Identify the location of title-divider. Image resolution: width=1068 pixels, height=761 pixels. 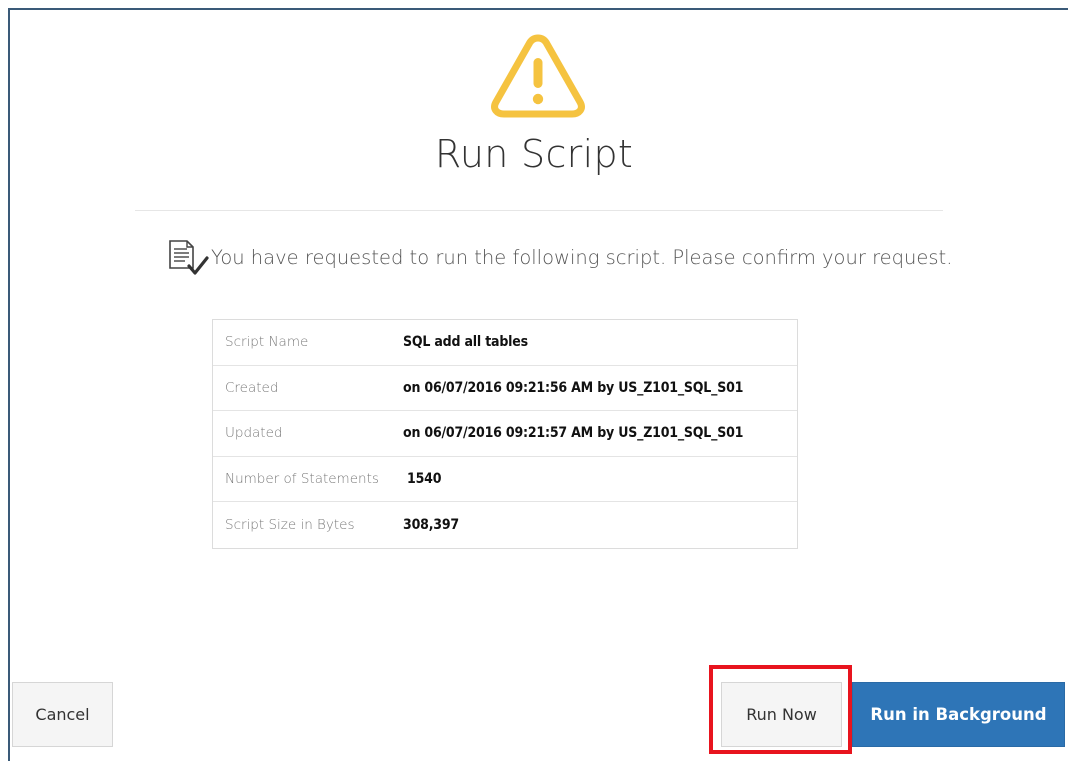
(539, 210).